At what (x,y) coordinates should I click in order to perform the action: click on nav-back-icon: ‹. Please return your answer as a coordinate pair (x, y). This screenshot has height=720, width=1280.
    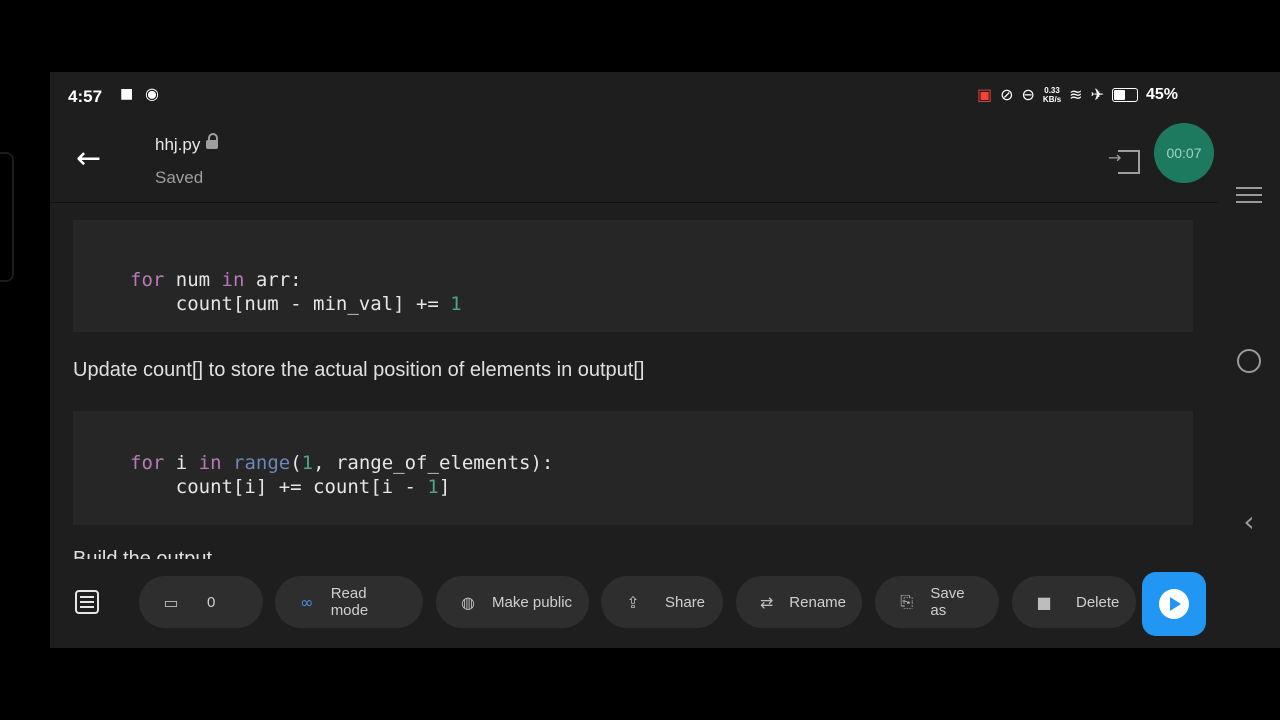
    Looking at the image, I should click on (1248, 522).